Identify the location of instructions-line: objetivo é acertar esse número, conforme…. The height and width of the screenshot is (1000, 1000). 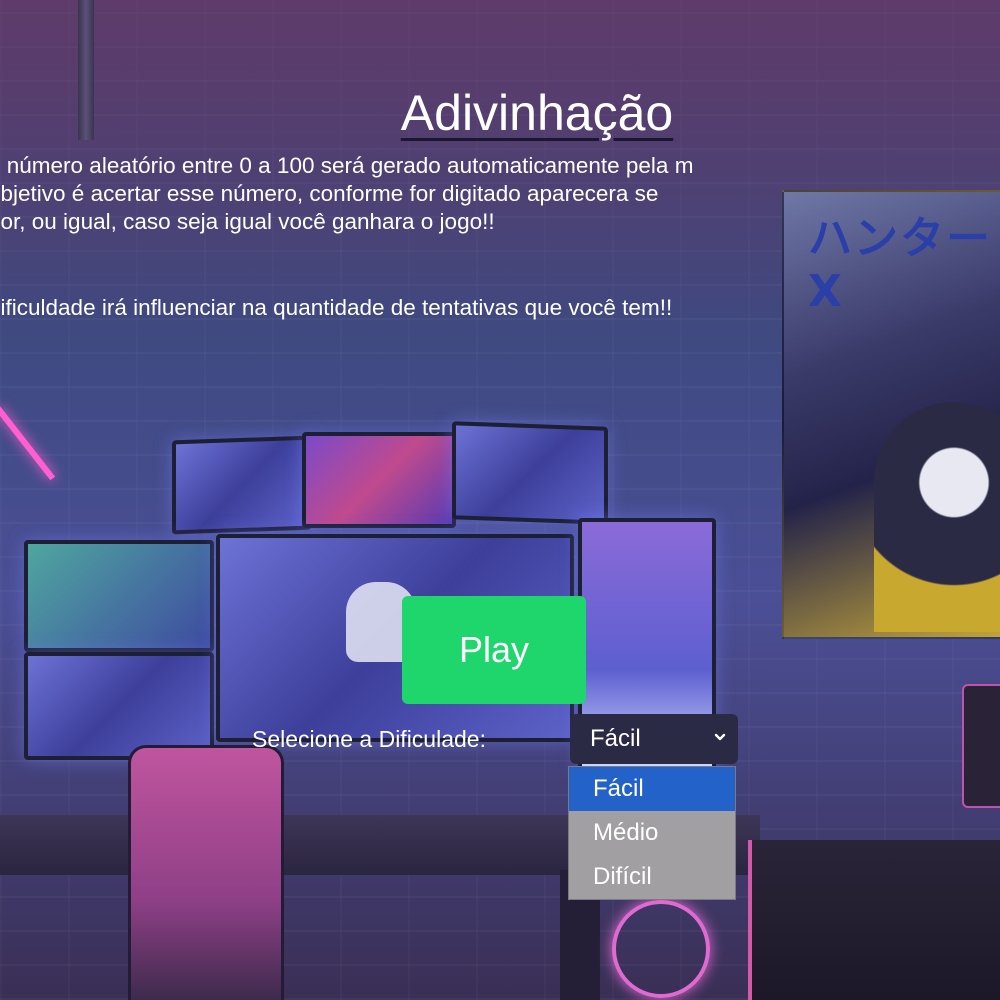
(329, 193).